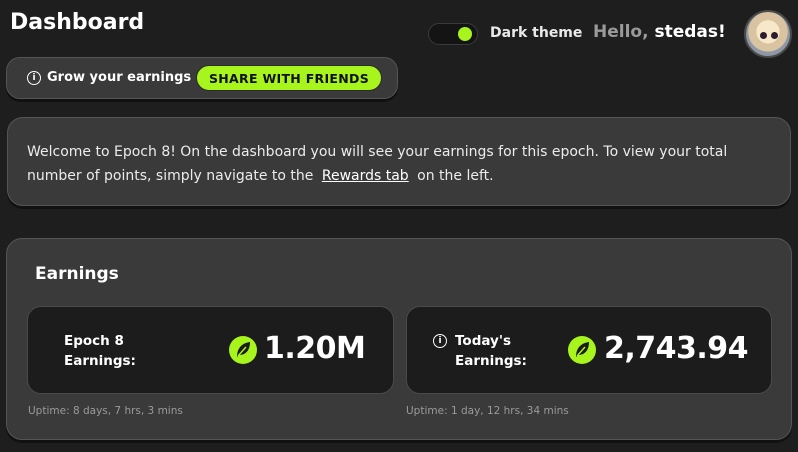  I want to click on rewards-tab-link: Rewards tab, so click(365, 176).